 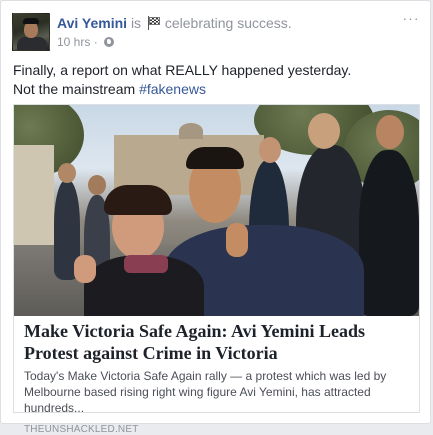 What do you see at coordinates (109, 42) in the screenshot?
I see `globe-icon` at bounding box center [109, 42].